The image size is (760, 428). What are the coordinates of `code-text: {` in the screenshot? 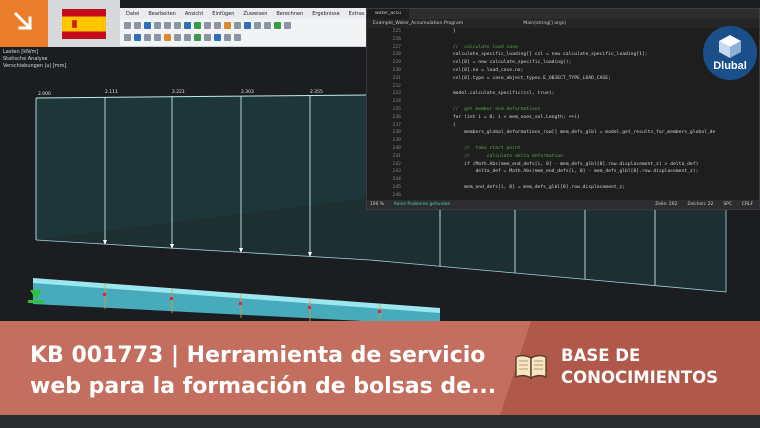 It's located at (437, 125).